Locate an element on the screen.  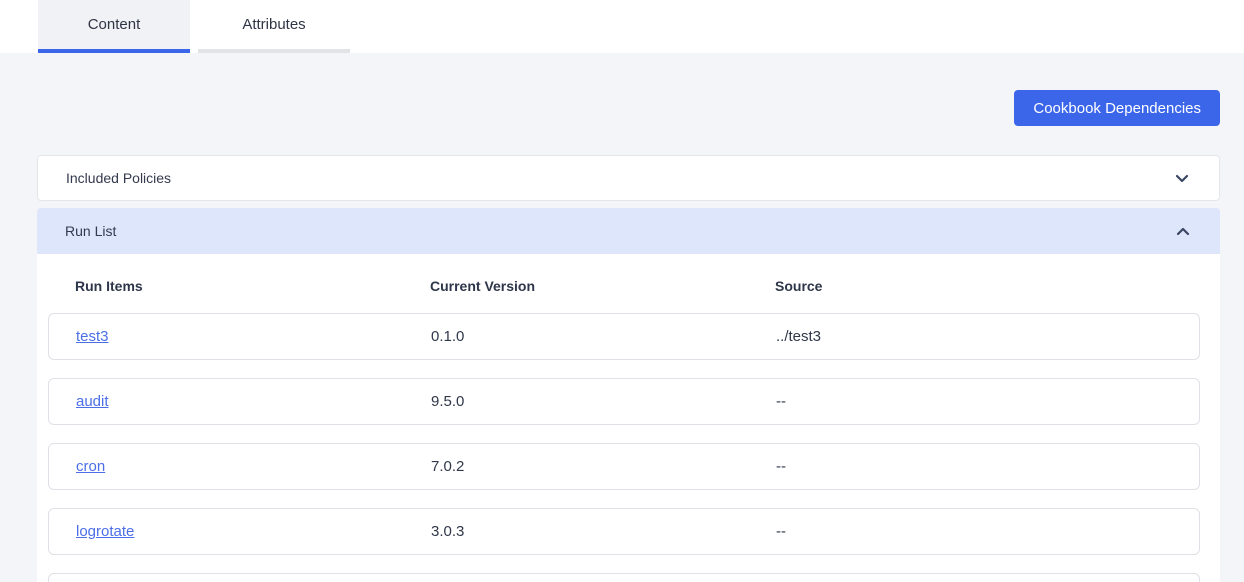
table-row: test3 0.1.0 ../test3 is located at coordinates (624, 336).